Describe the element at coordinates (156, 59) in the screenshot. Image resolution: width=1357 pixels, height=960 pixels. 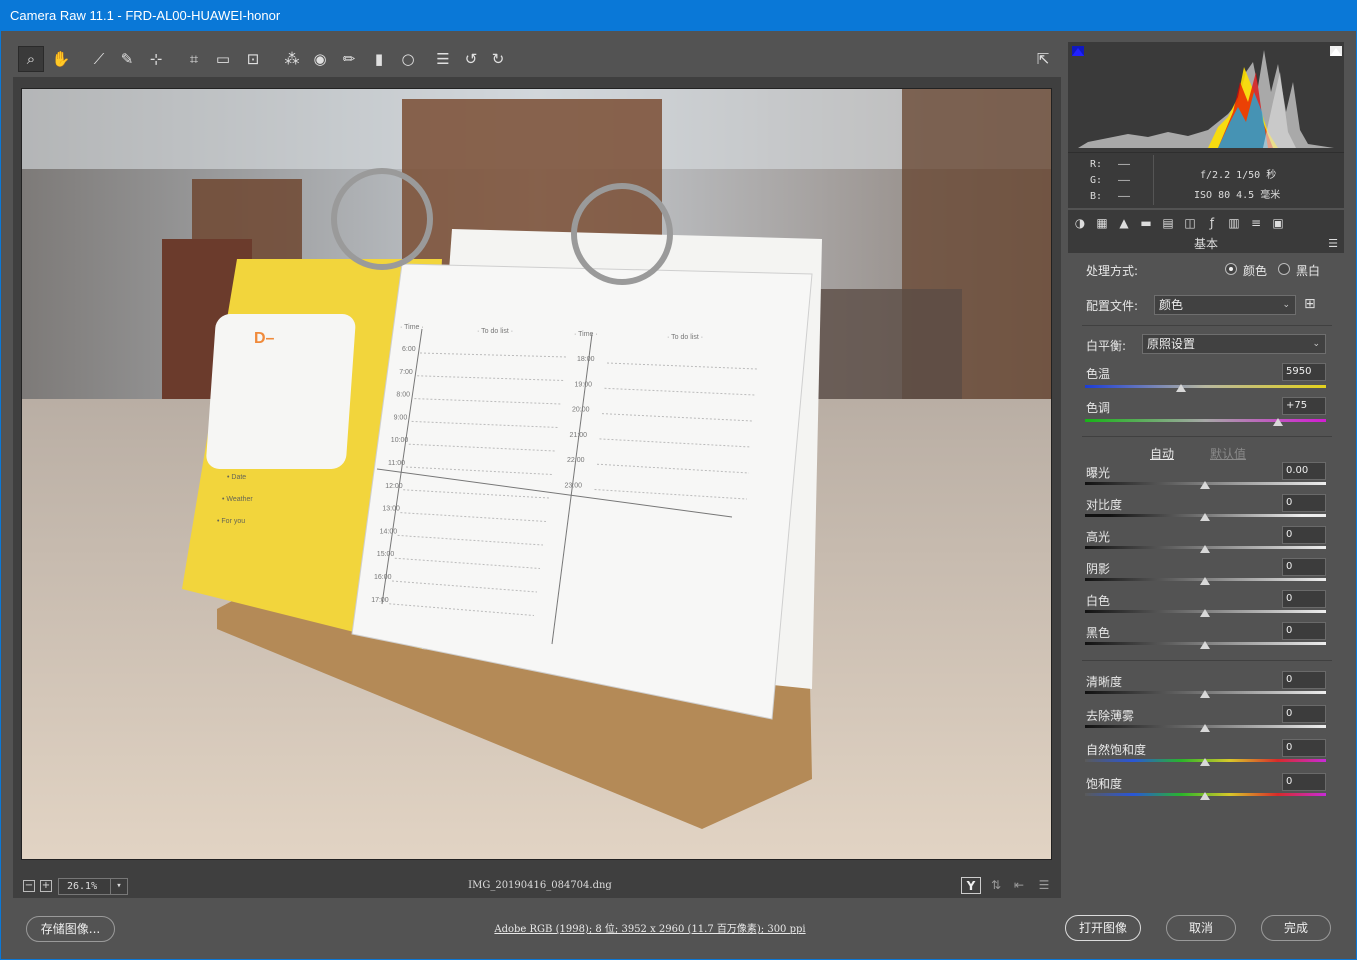
I see `target-adjust-icon: ⊹` at that location.